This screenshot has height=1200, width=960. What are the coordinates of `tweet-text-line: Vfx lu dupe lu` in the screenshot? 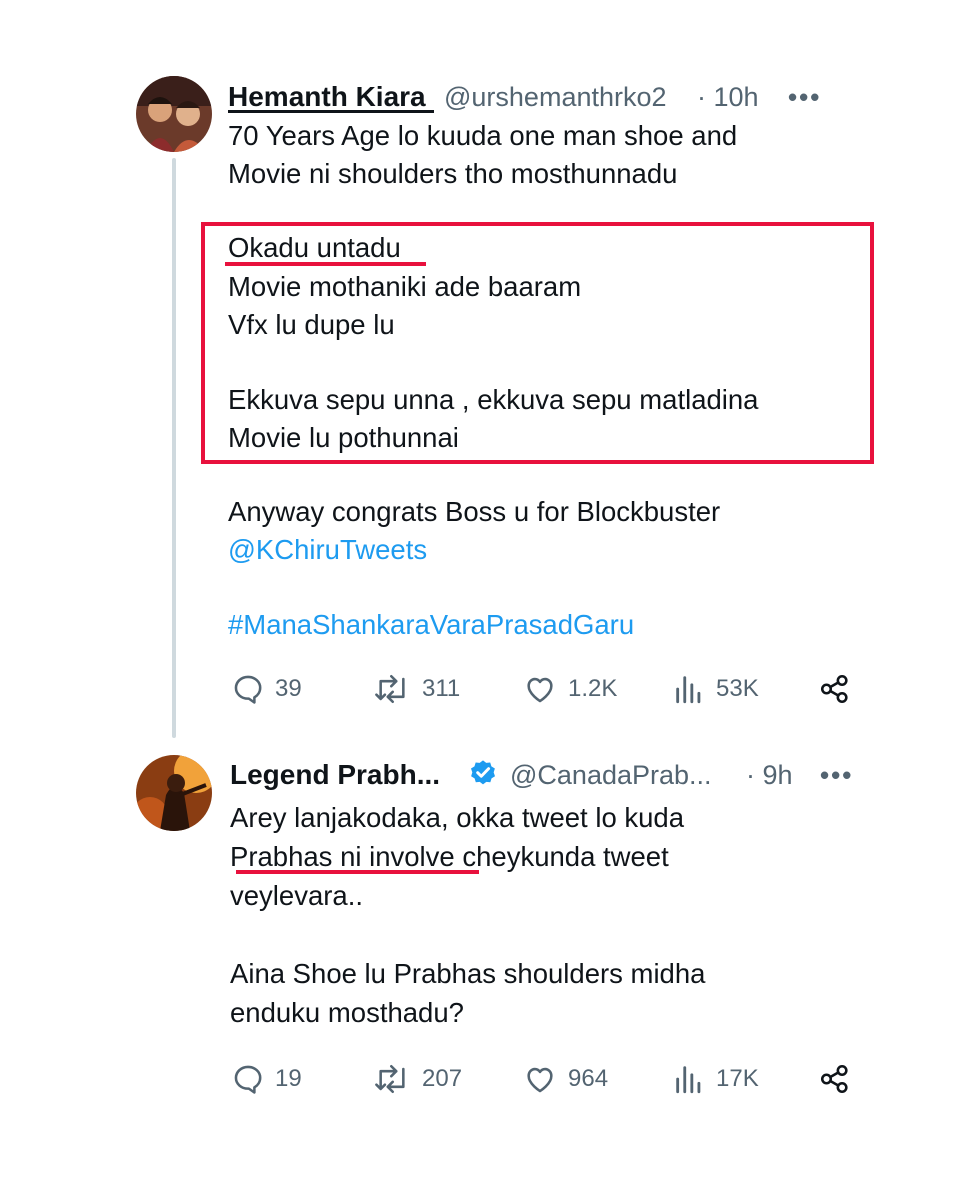 It's located at (311, 324).